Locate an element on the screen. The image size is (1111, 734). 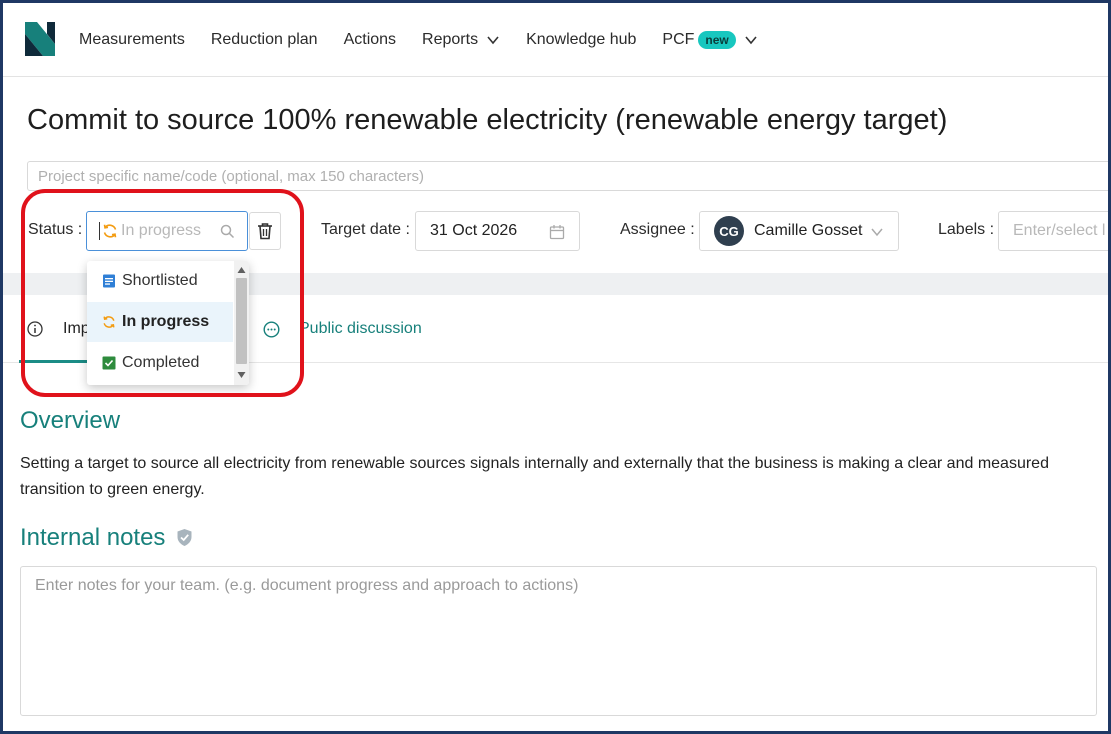
assignee-select: CG Camille Gosset is located at coordinates (799, 231).